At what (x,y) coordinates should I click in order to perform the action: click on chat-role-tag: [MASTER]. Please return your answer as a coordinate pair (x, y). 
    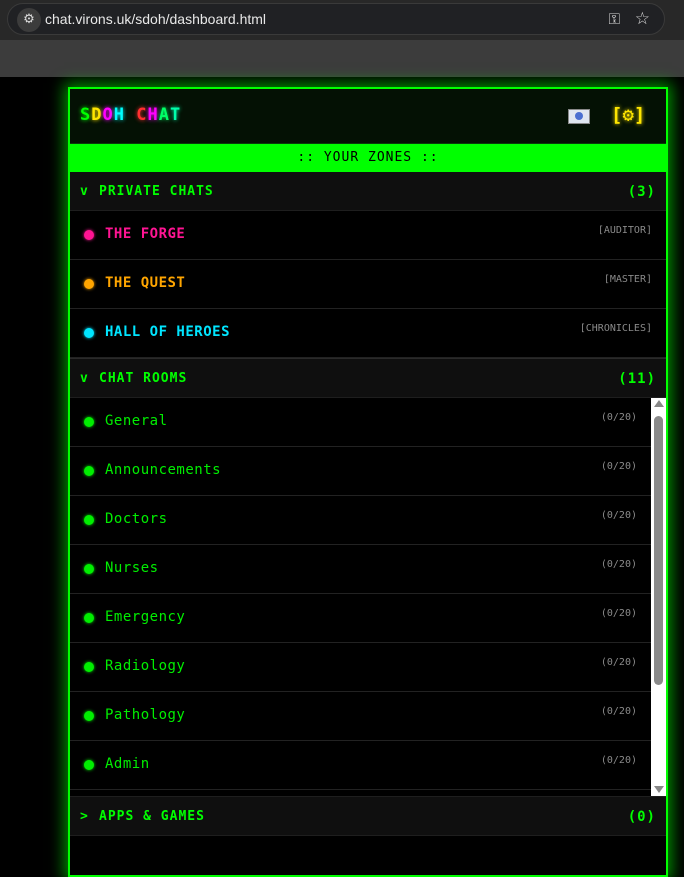
    Looking at the image, I should click on (627, 279).